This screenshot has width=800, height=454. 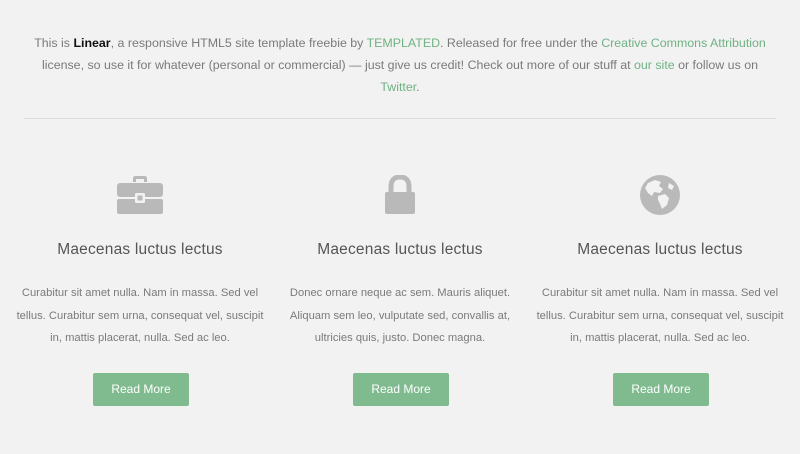 I want to click on section-divider, so click(x=400, y=118).